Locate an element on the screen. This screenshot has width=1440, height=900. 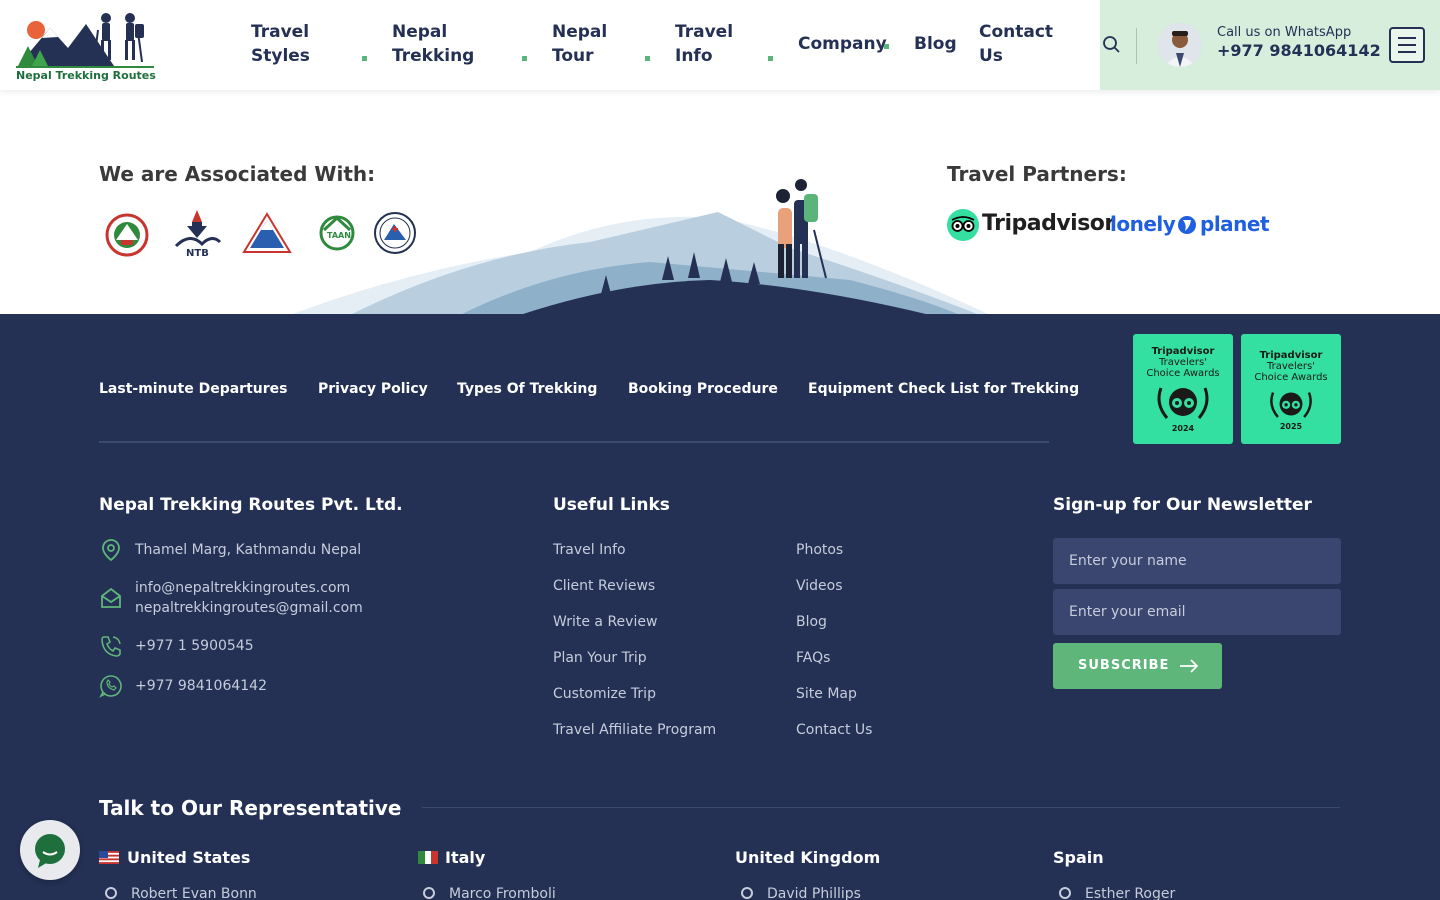
whatsapp-icon is located at coordinates (110, 686).